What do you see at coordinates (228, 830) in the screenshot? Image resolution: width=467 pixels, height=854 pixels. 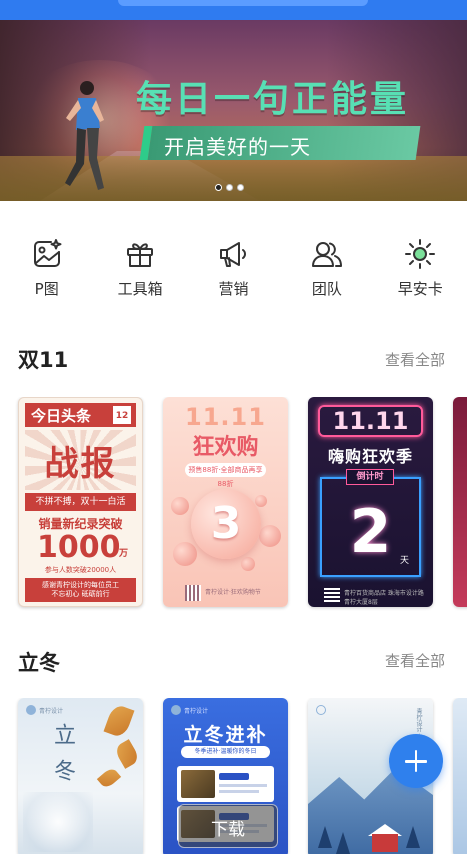 I see `download-label: 下载` at bounding box center [228, 830].